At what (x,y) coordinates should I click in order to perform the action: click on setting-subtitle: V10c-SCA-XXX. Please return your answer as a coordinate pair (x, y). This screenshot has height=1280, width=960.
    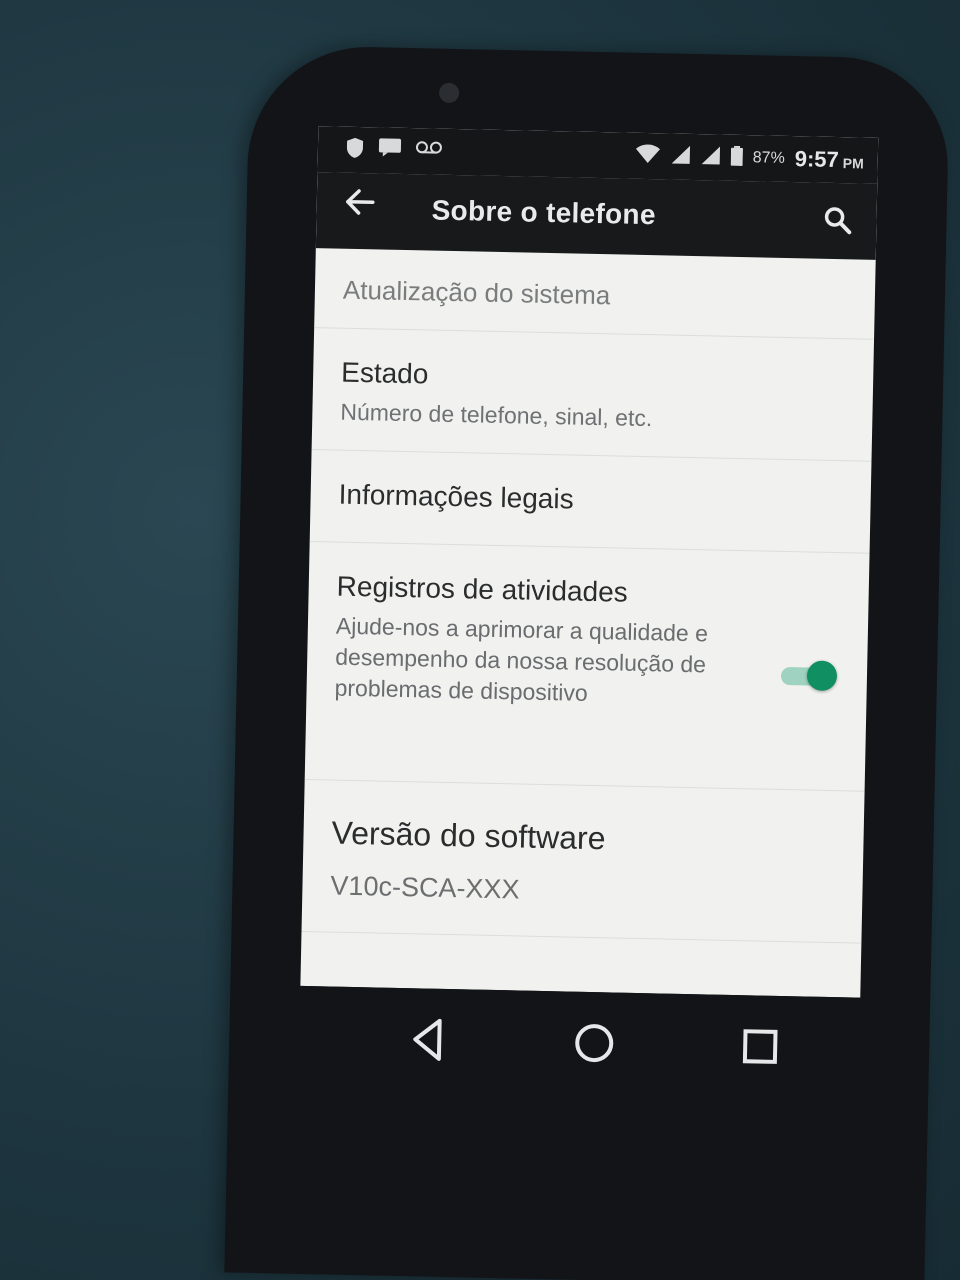
    Looking at the image, I should click on (425, 887).